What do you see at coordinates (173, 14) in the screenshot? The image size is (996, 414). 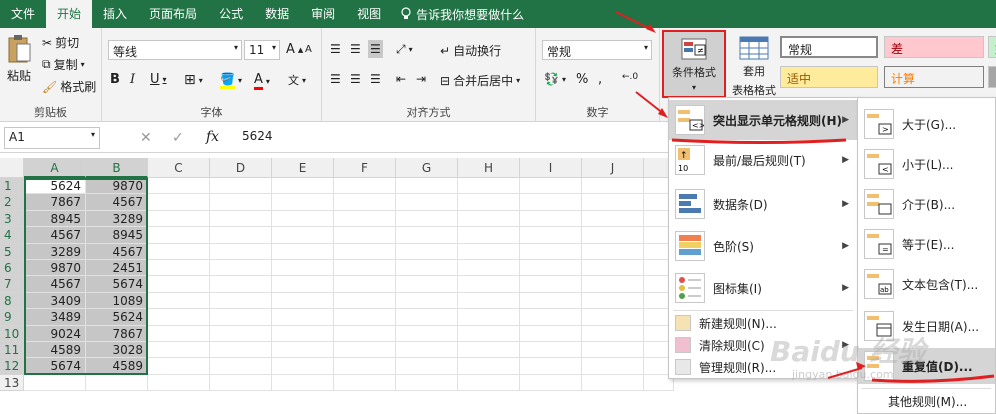 I see `tab-page-layout: 页面布局` at bounding box center [173, 14].